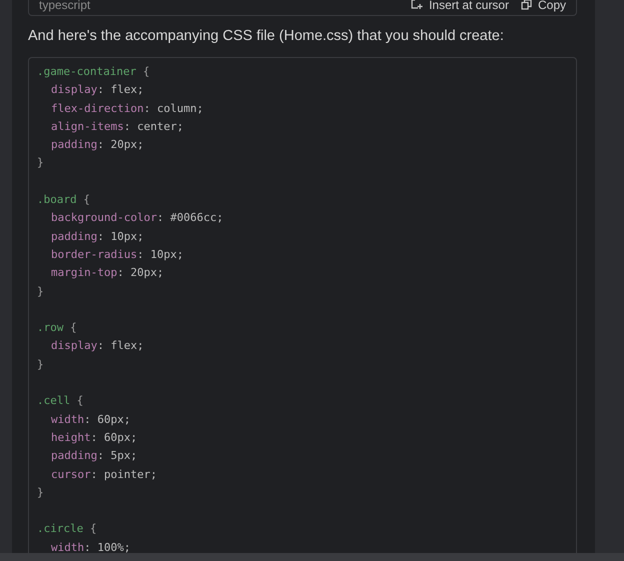  Describe the element at coordinates (543, 5) in the screenshot. I see `copy-button: Copy` at that location.